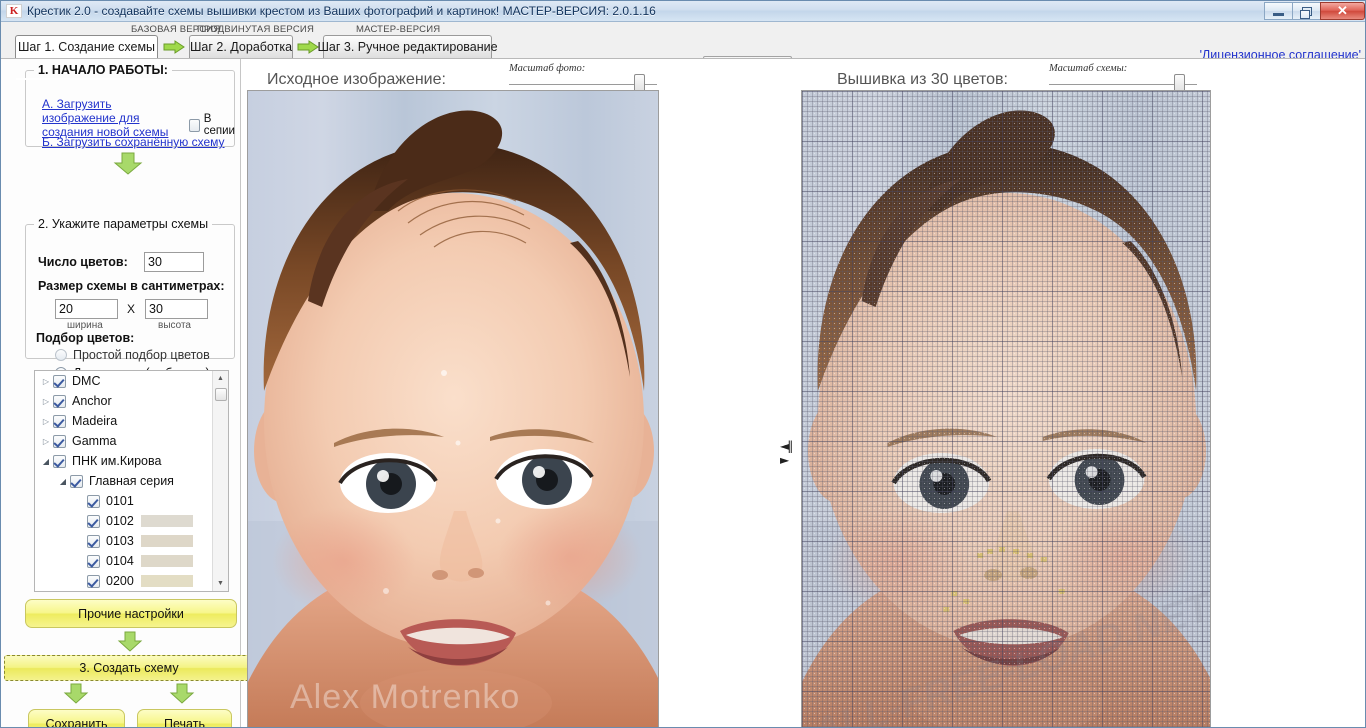  What do you see at coordinates (194, 125) in the screenshot?
I see `sepia-checkbox` at bounding box center [194, 125].